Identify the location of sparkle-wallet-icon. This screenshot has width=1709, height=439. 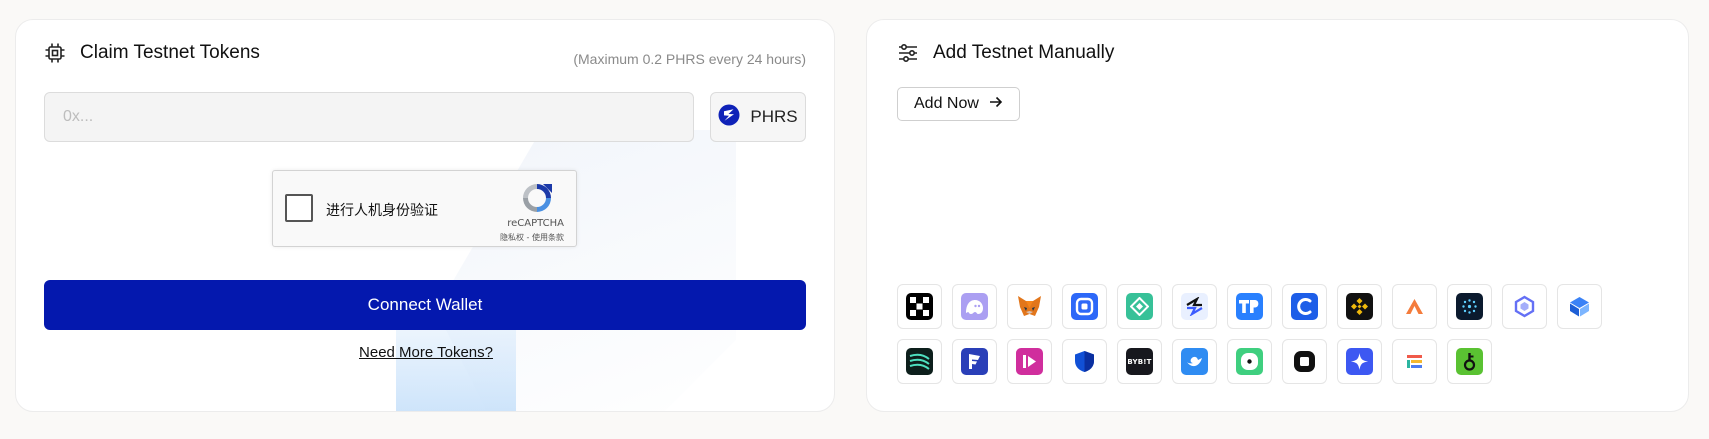
(1359, 361).